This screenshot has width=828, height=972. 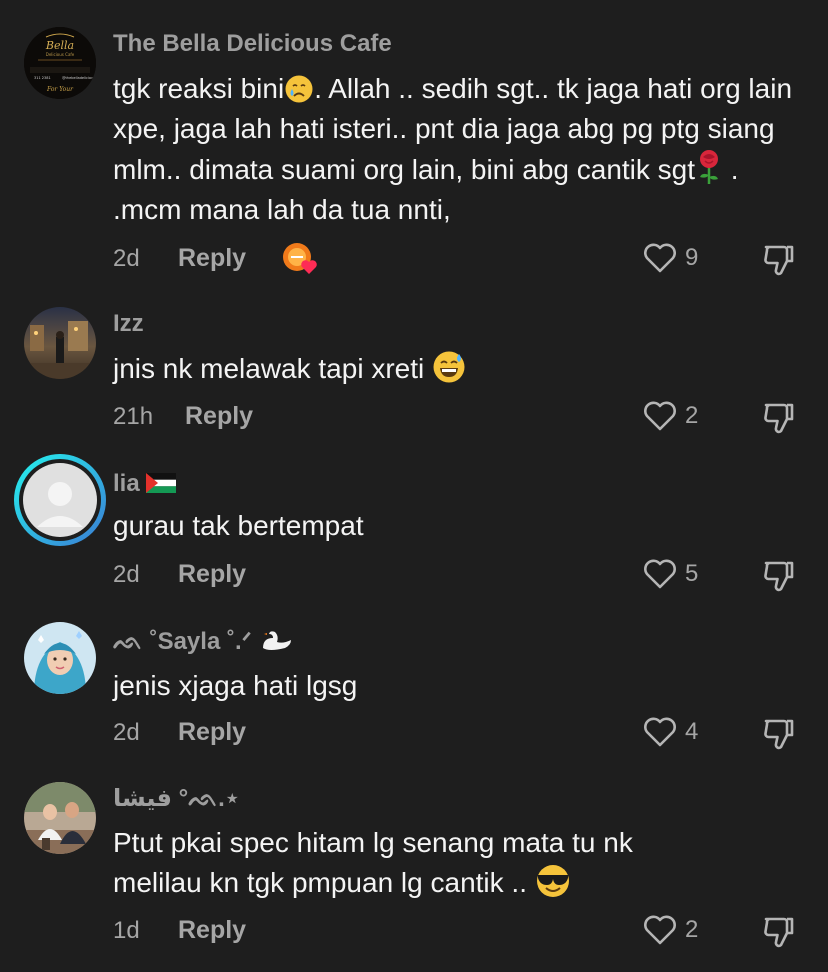 I want to click on comment-text: jenis xjaga hati lgsg, so click(x=235, y=685).